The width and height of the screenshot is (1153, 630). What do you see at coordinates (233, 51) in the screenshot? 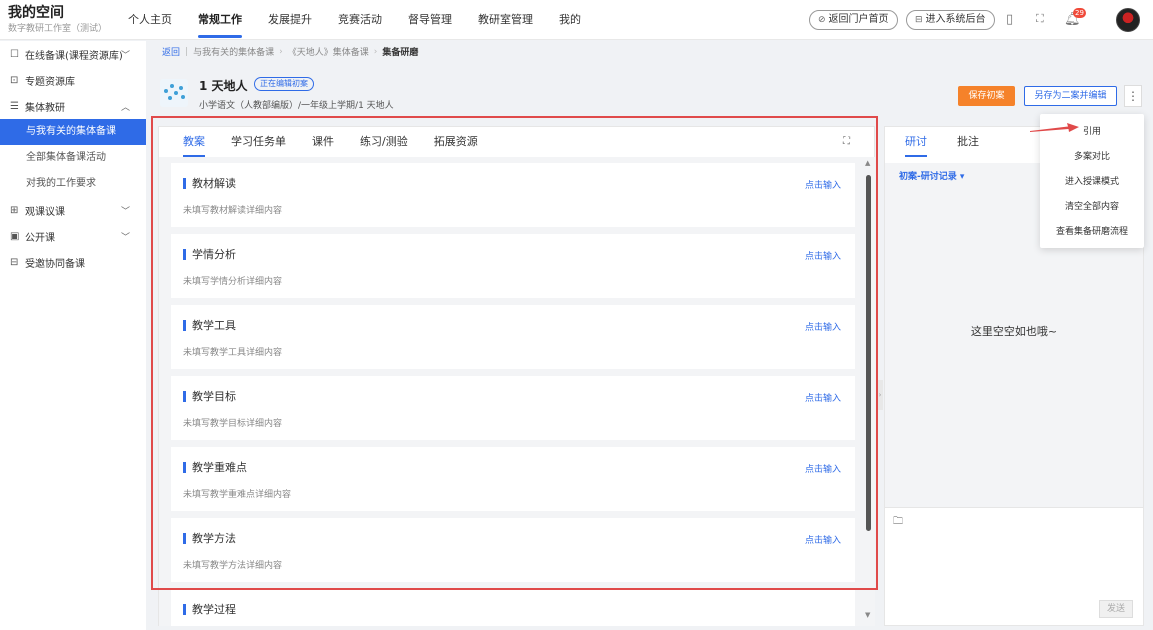
I see `breadcrumb-link-related: 与我有关的集体备课` at bounding box center [233, 51].